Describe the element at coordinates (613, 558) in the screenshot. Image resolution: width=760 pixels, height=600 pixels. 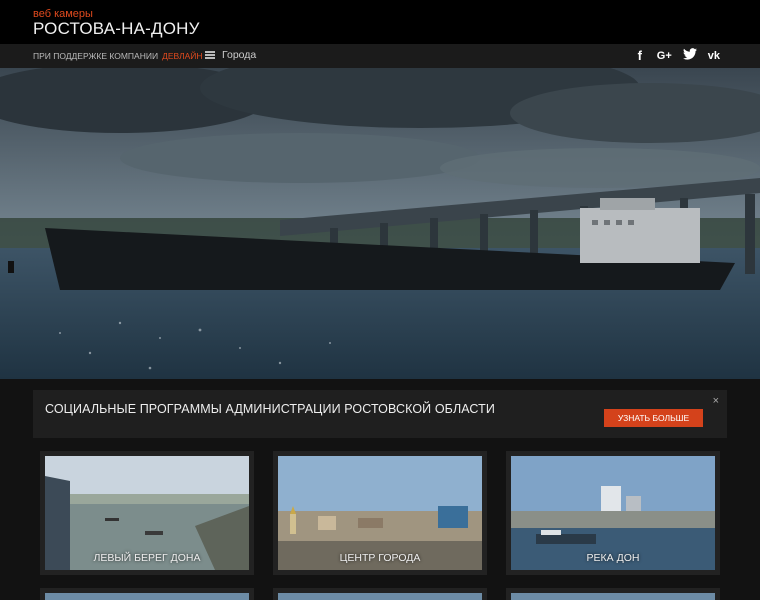
I see `camera-label: РЕКА ДОН` at that location.